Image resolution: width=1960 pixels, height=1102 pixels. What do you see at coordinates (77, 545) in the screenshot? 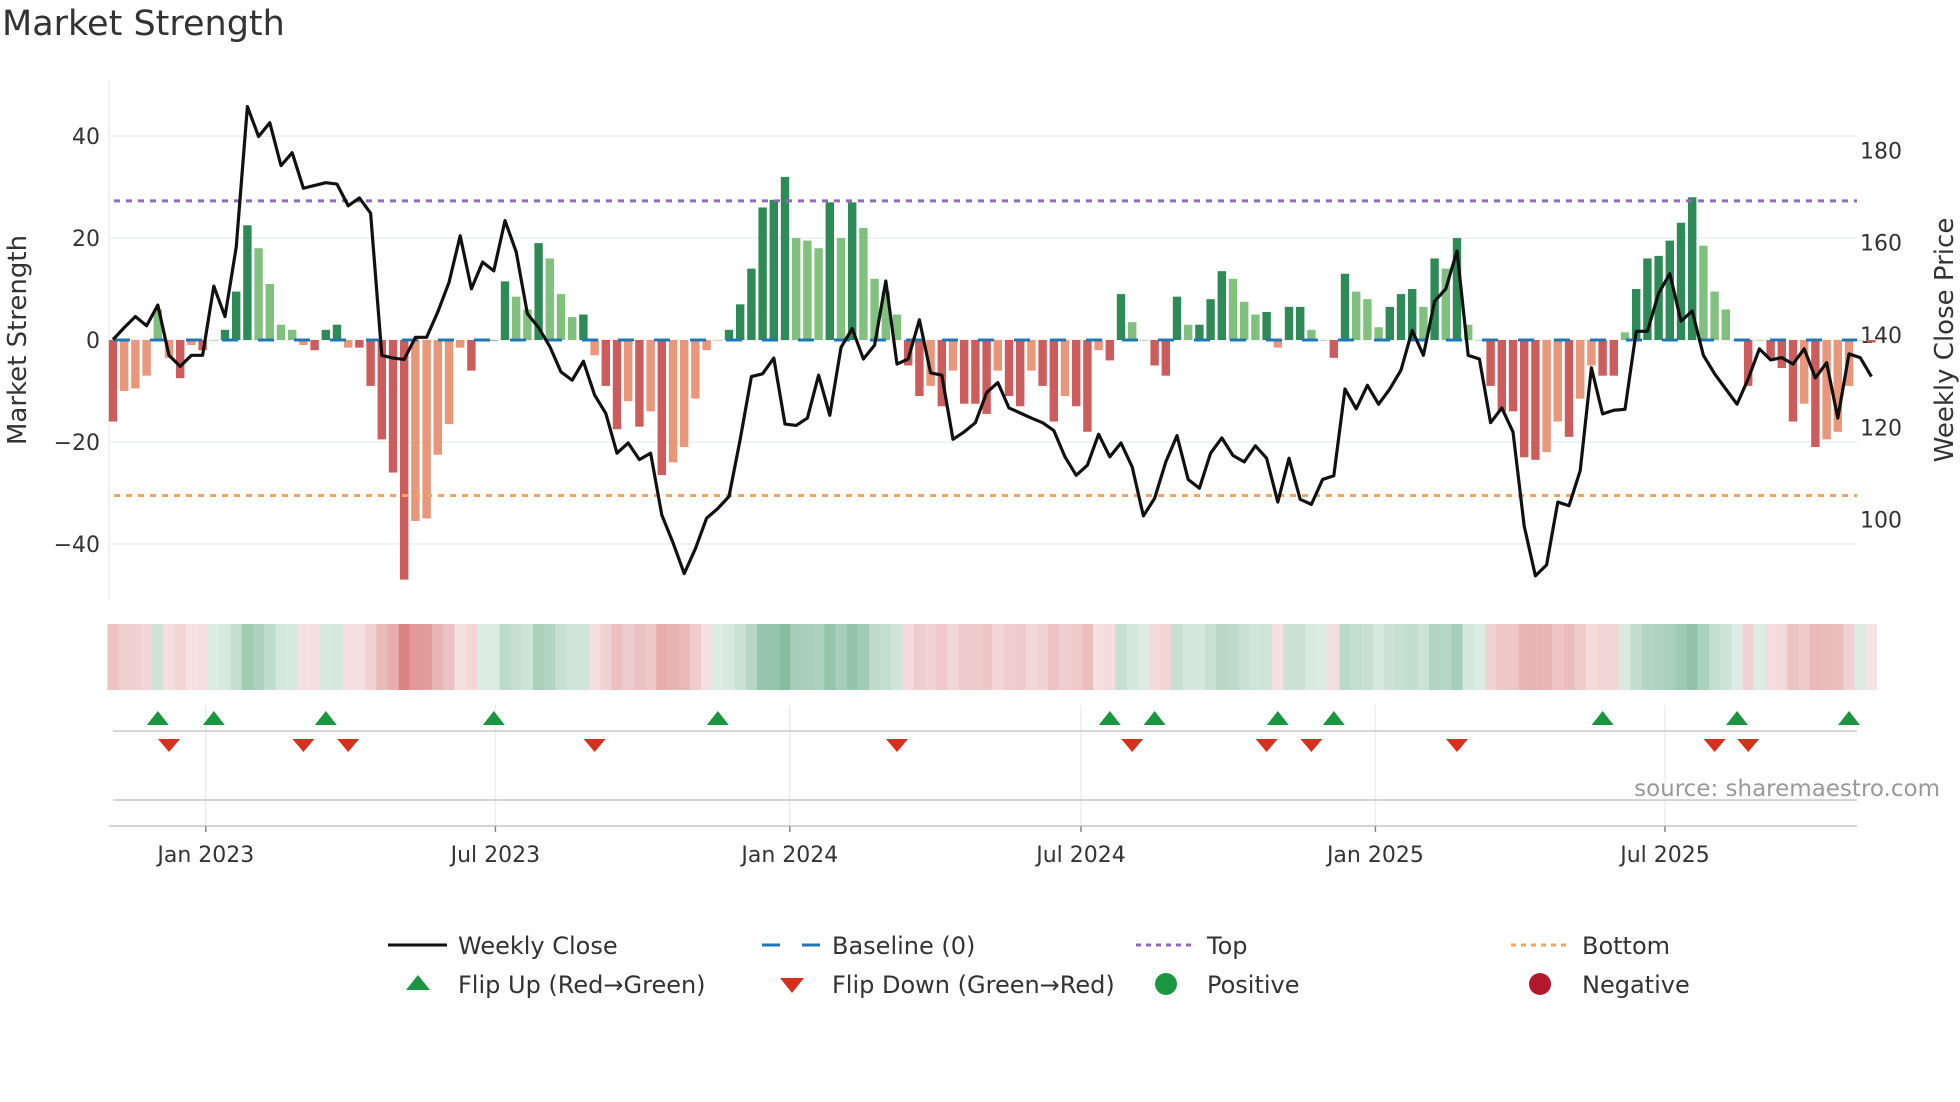
I see `left-tick-label: −40` at bounding box center [77, 545].